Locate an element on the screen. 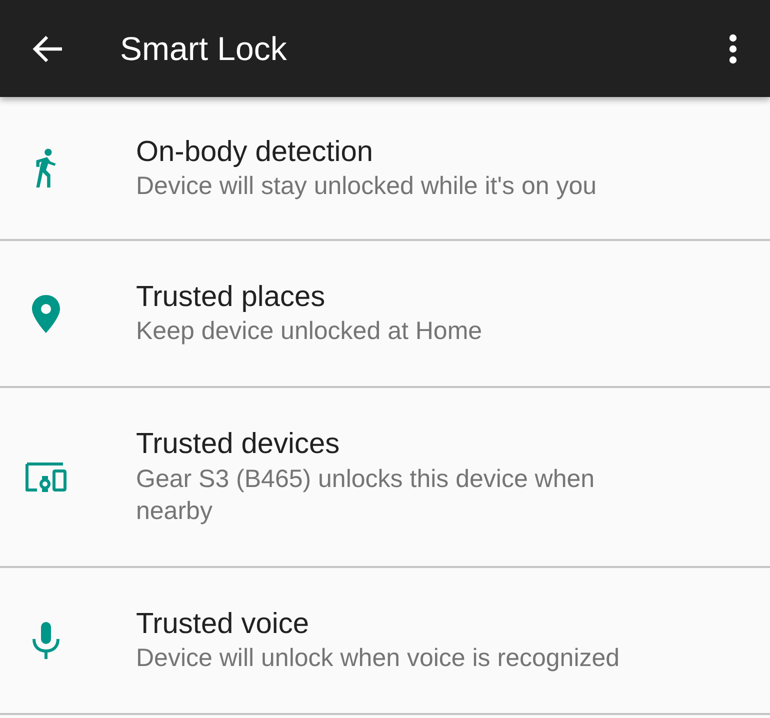 The height and width of the screenshot is (718, 770). item-summary: Gear S3 (B465) unlocks this device when nearby is located at coordinates (366, 496).